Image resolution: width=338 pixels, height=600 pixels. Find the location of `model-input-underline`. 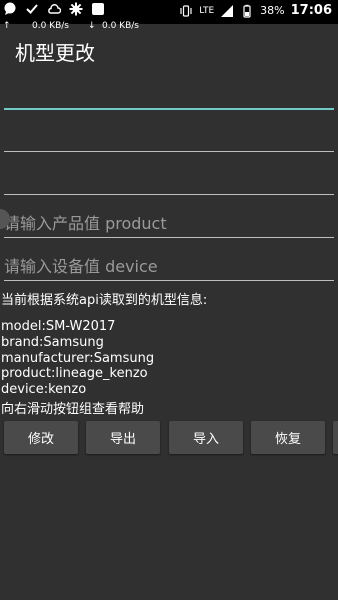

model-input-underline is located at coordinates (169, 109).